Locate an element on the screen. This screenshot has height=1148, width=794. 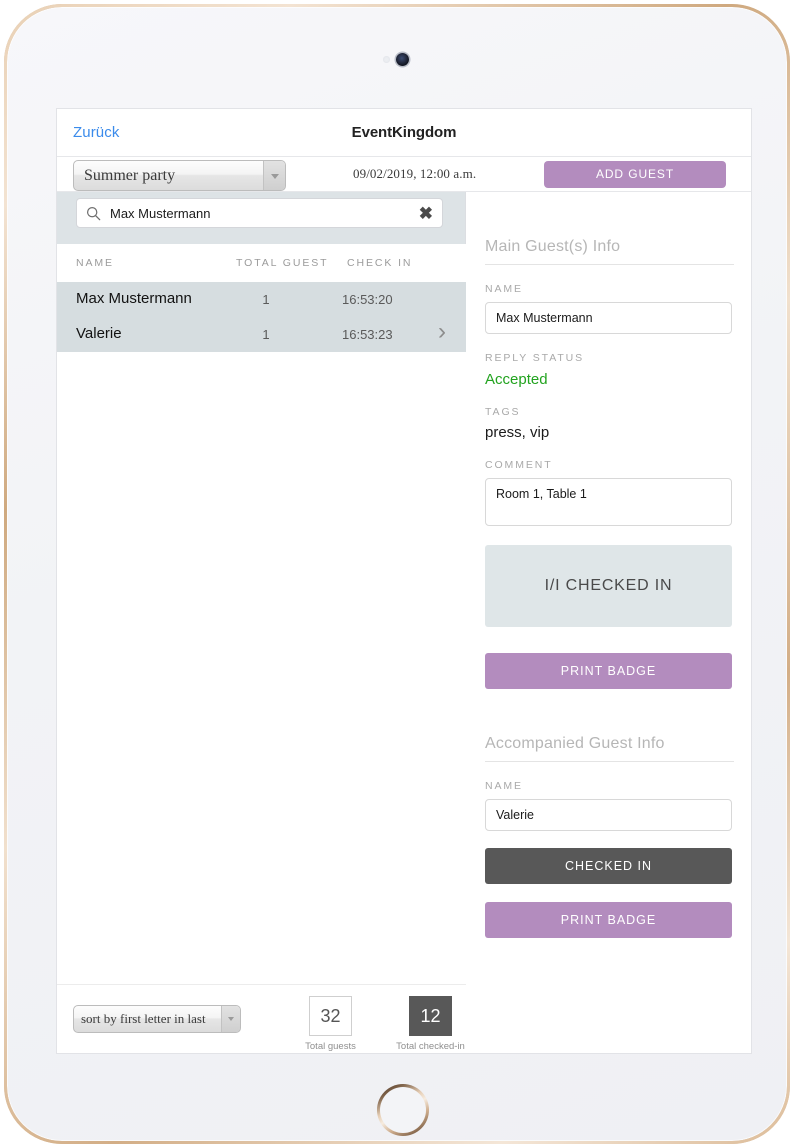
comment-field: Room 1, Table 1 is located at coordinates (608, 502).